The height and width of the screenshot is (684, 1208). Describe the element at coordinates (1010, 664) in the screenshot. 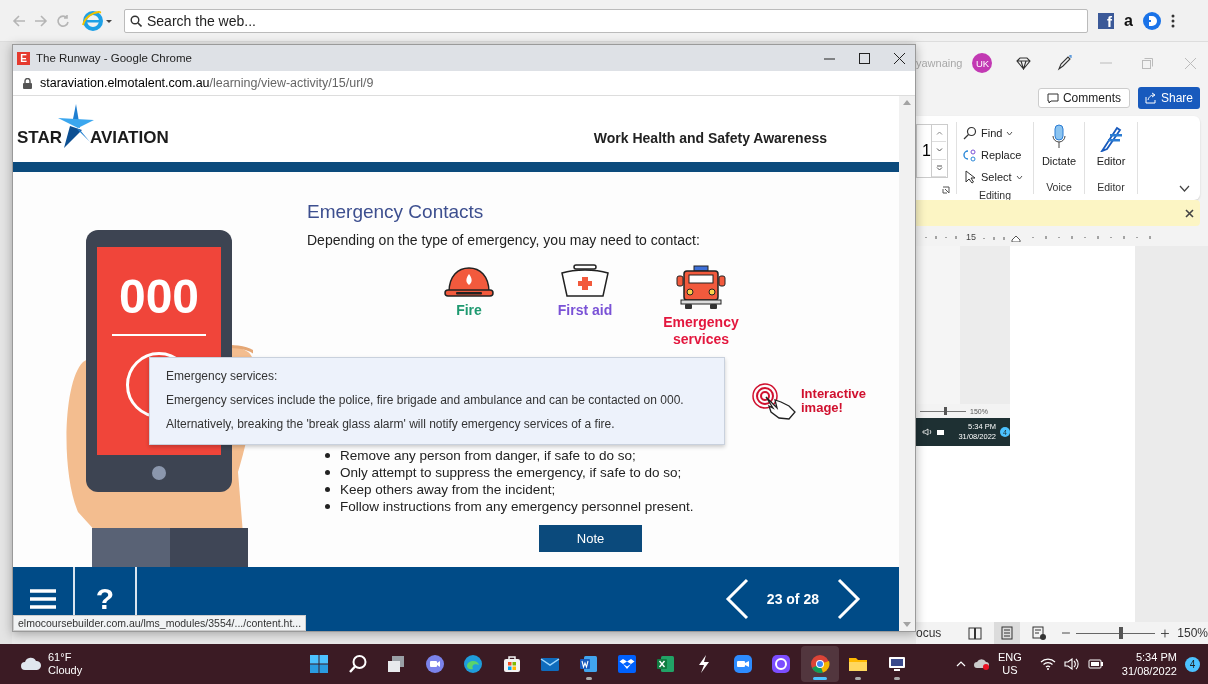

I see `language-indicator: ENG US` at that location.